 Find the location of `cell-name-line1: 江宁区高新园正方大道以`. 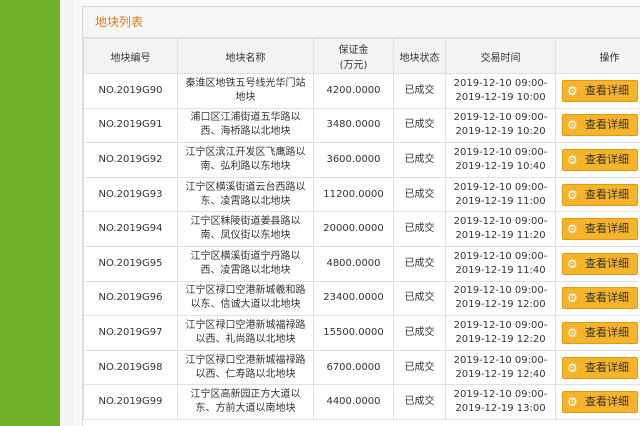

cell-name-line1: 江宁区高新园正方大道以 is located at coordinates (245, 395).